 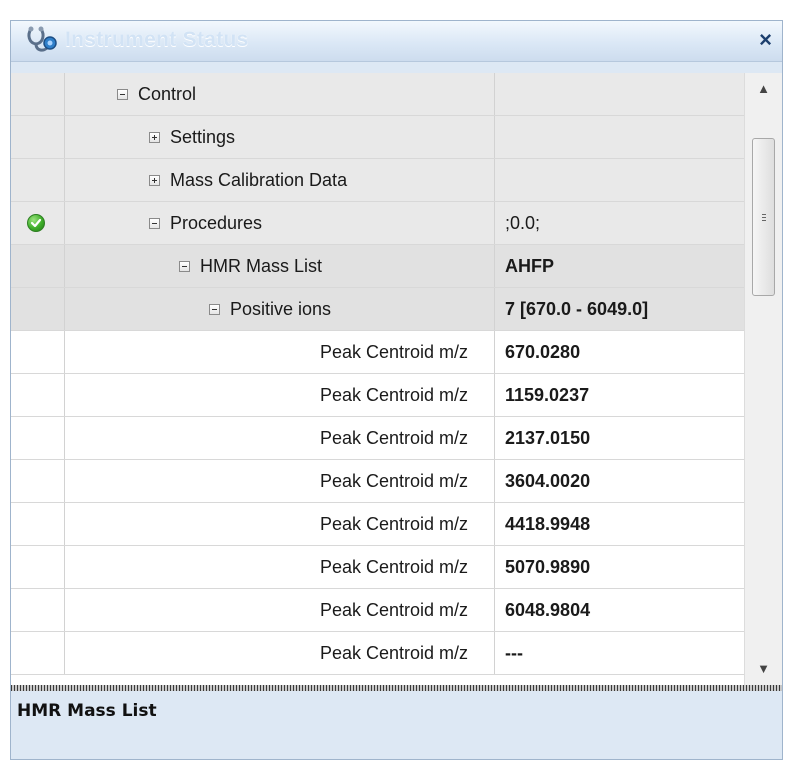 I want to click on close-button: ×, so click(x=765, y=40).